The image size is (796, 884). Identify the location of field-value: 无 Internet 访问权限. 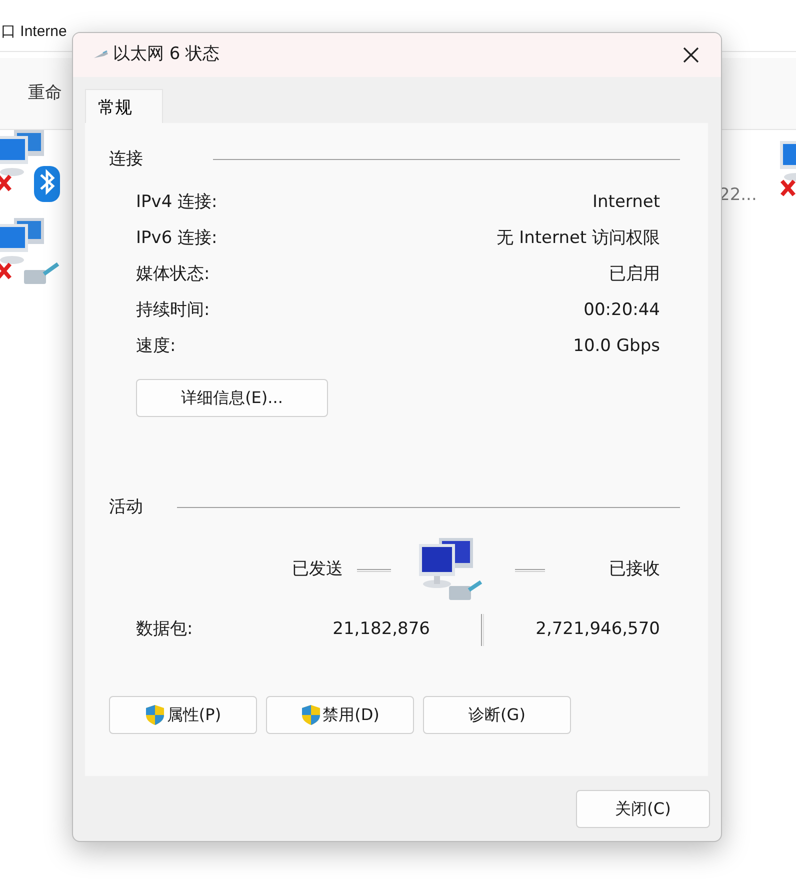
(578, 238).